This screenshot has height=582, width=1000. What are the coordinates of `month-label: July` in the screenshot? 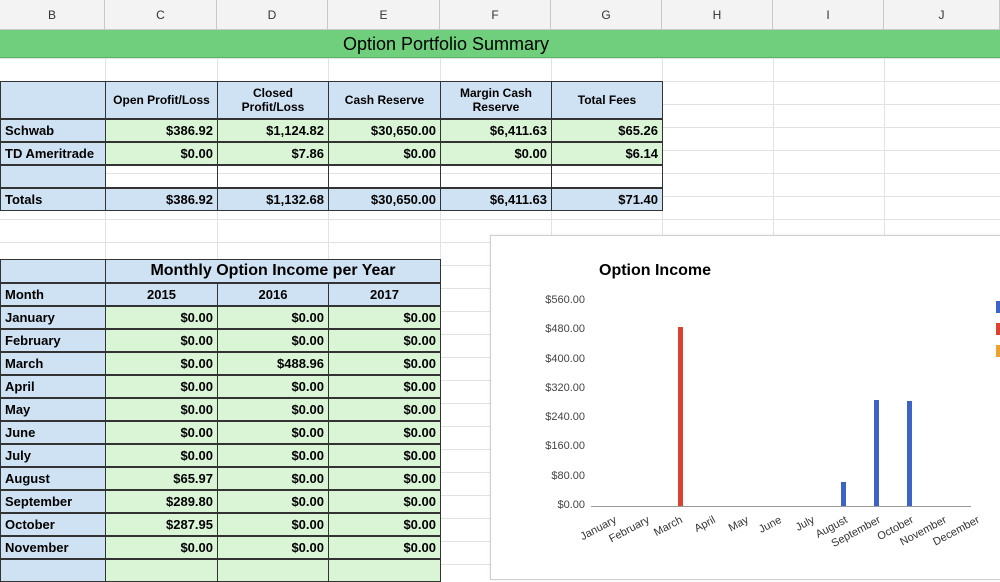 It's located at (53, 455).